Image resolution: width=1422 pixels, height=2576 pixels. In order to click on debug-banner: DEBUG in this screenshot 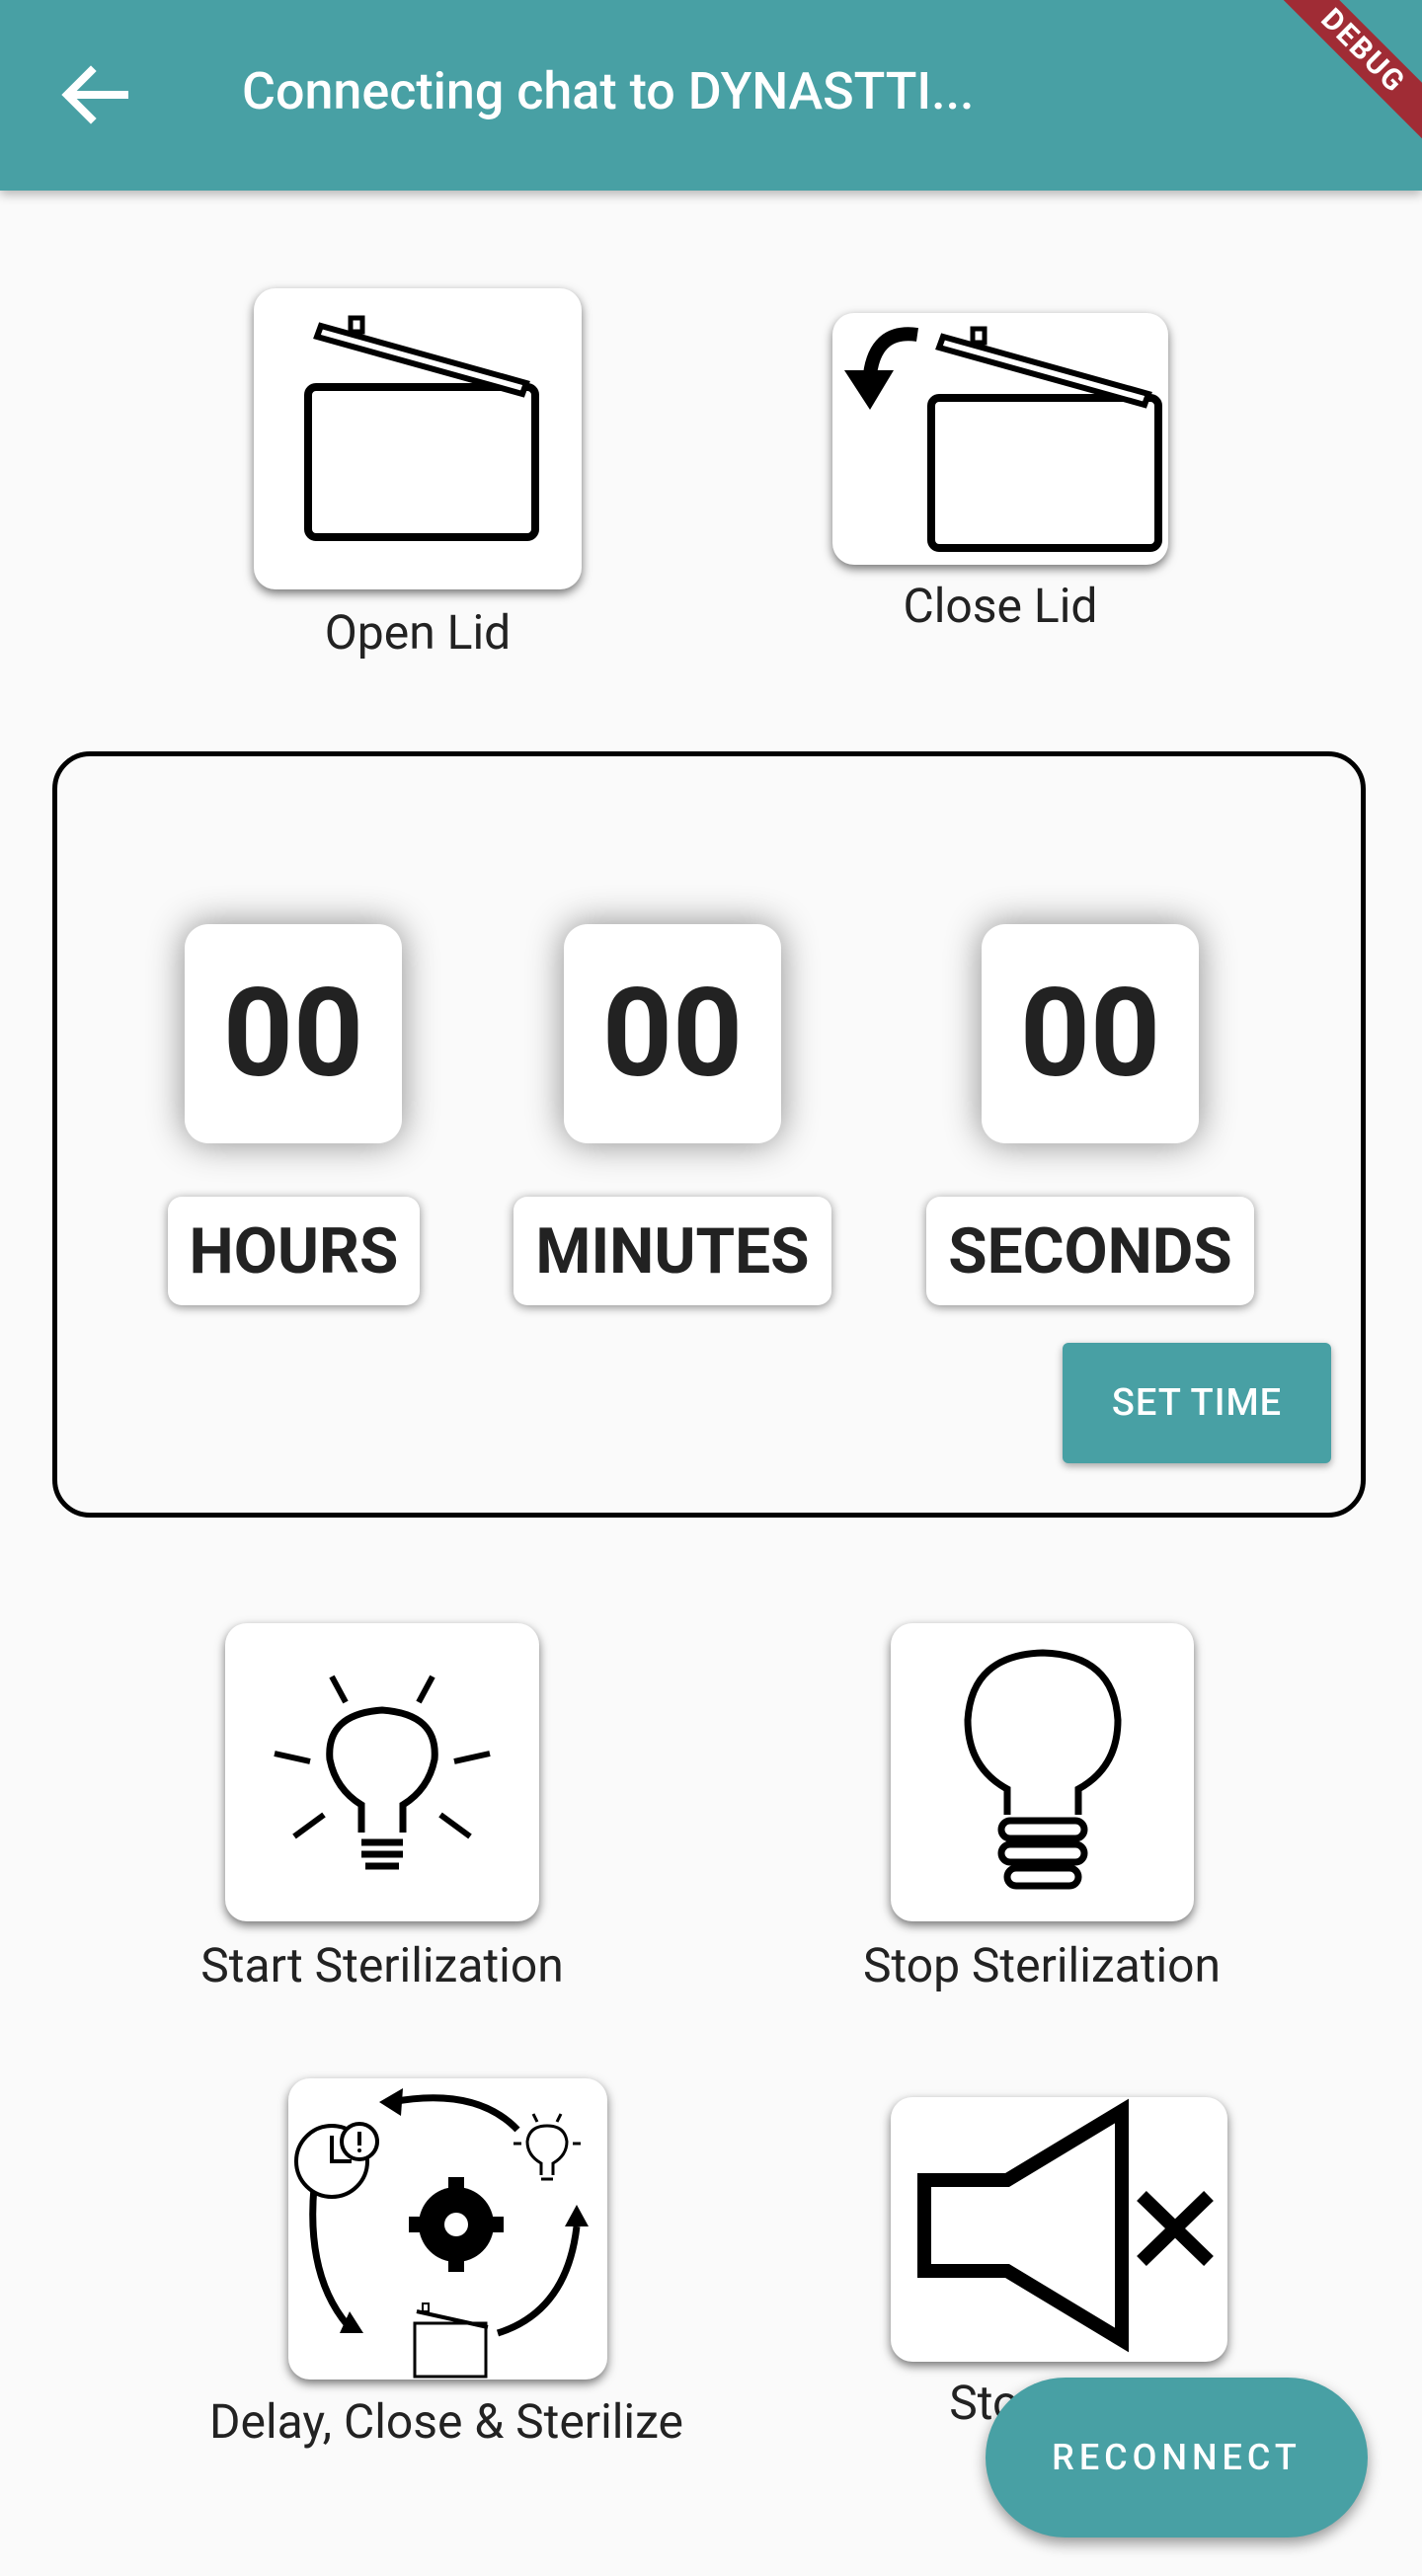, I will do `click(1340, 78)`.